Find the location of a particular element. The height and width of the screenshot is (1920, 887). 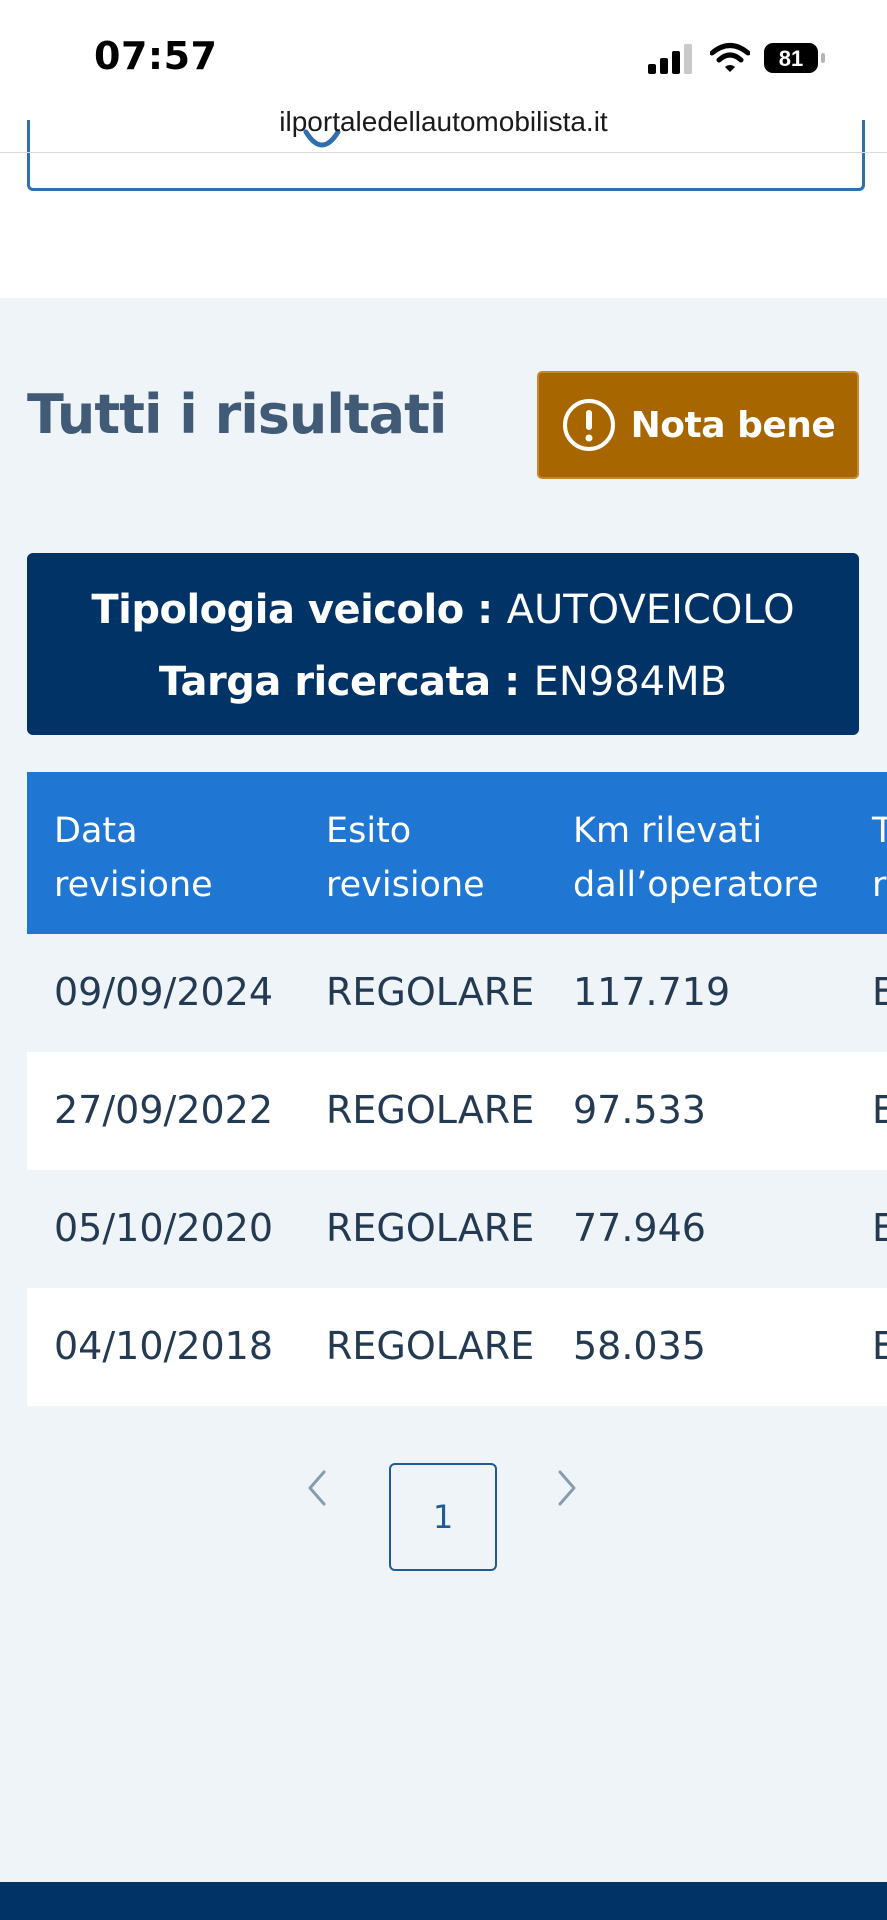

page-title: Tutti i risultati is located at coordinates (237, 414).